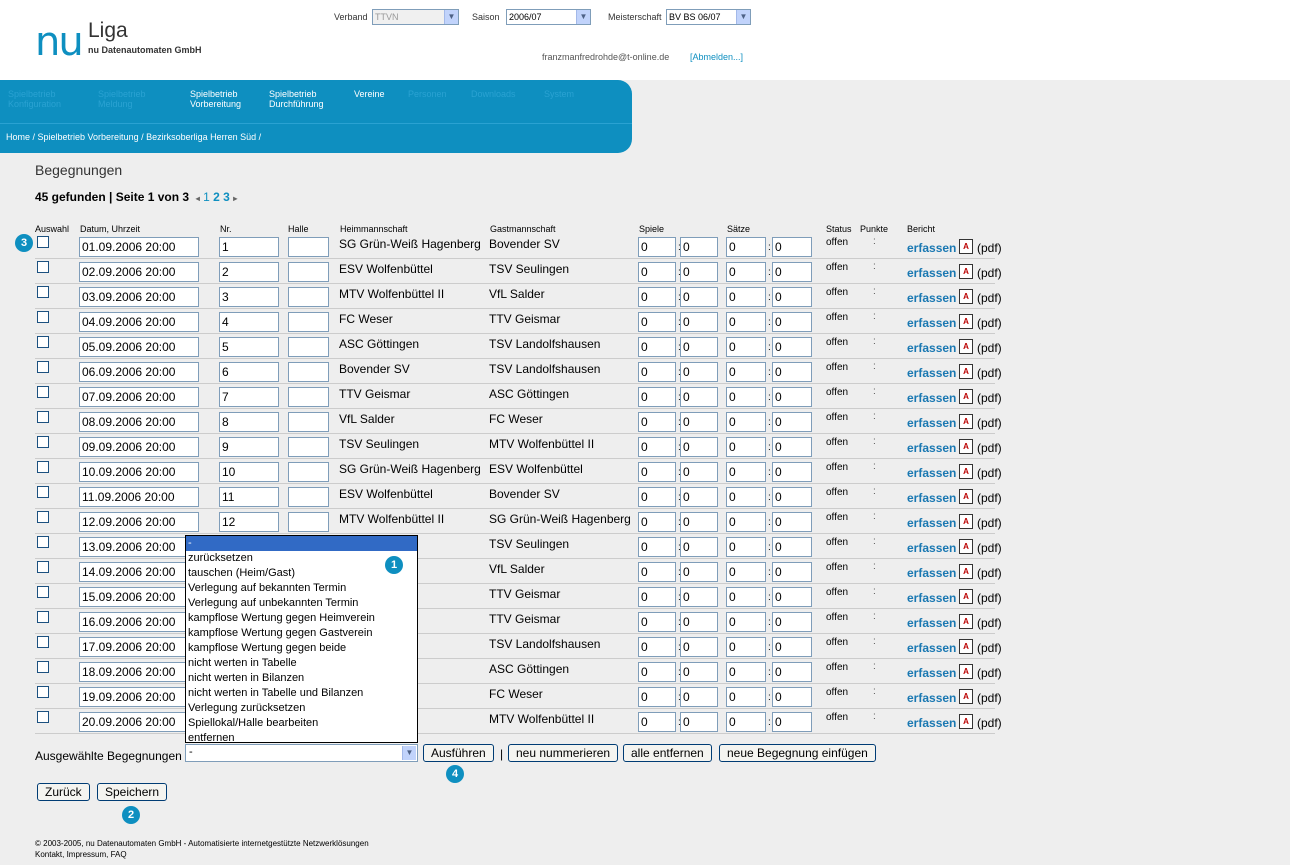  I want to click on date-input: 06.09.2006 20:00, so click(139, 372).